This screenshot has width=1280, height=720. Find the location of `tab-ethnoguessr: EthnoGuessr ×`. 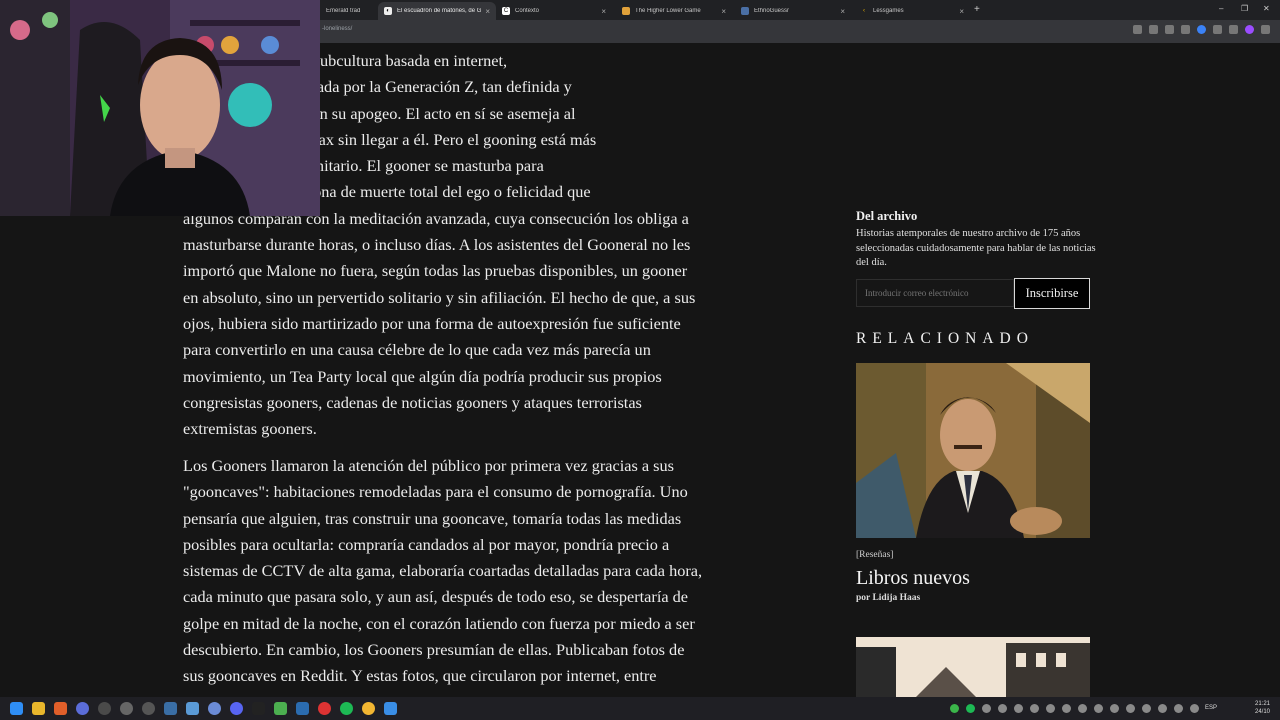

tab-ethnoguessr: EthnoGuessr × is located at coordinates (793, 11).